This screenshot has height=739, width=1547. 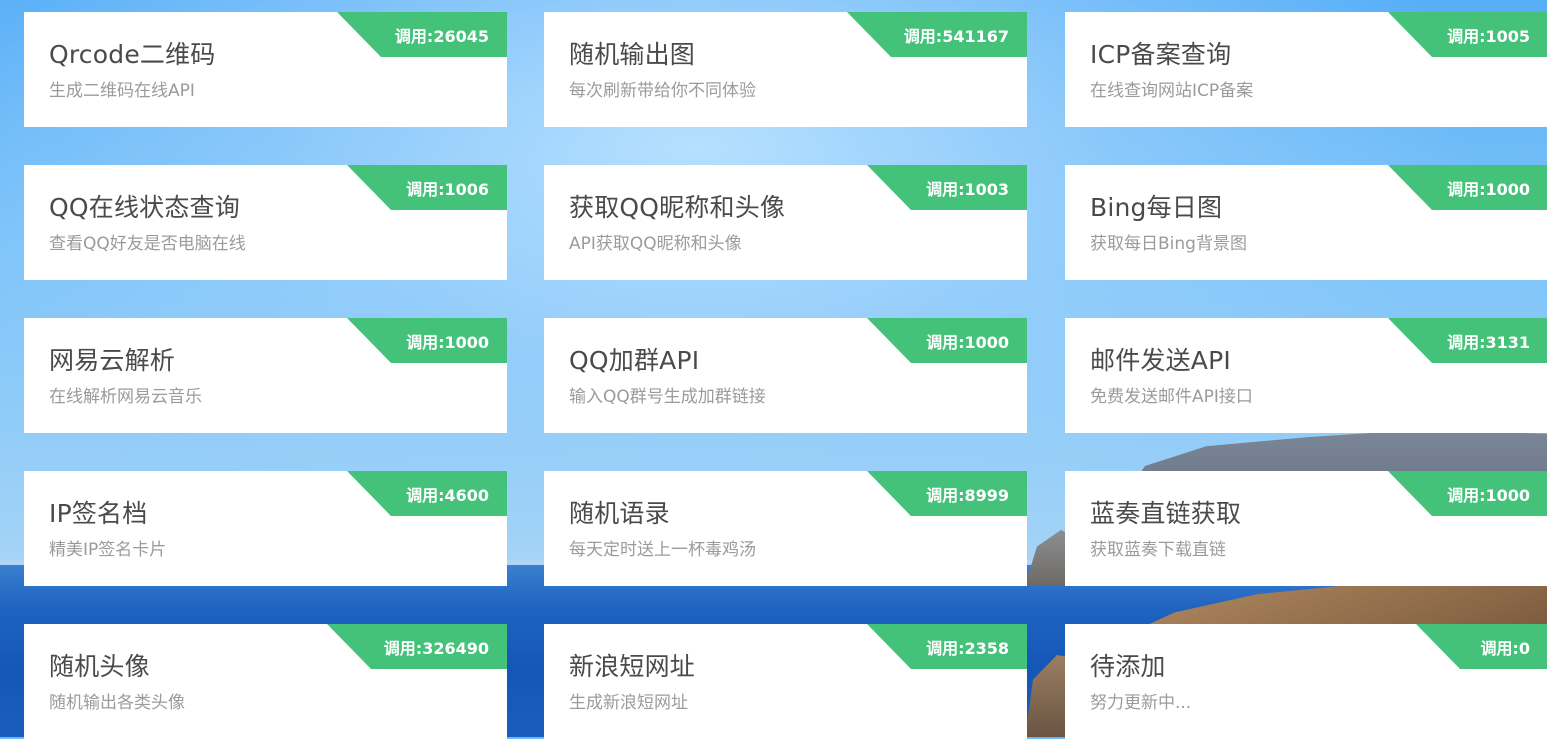 I want to click on call-count-badge: 调用:326490, so click(x=417, y=646).